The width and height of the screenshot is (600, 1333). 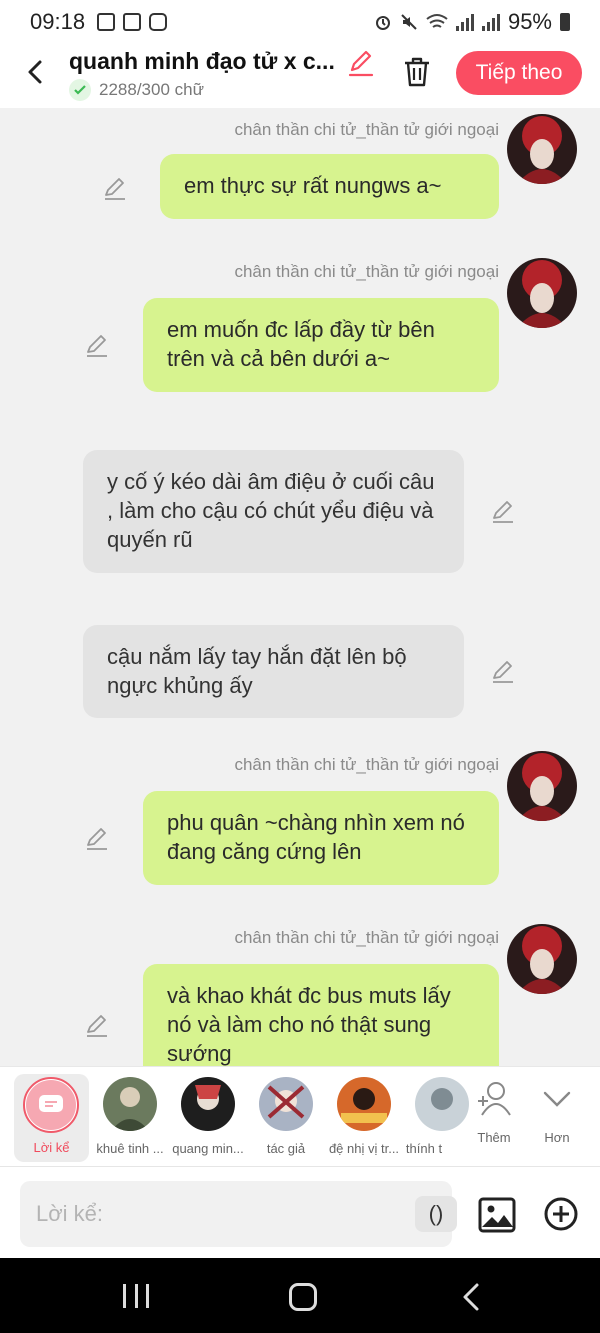 I want to click on mute-icon, so click(x=409, y=22).